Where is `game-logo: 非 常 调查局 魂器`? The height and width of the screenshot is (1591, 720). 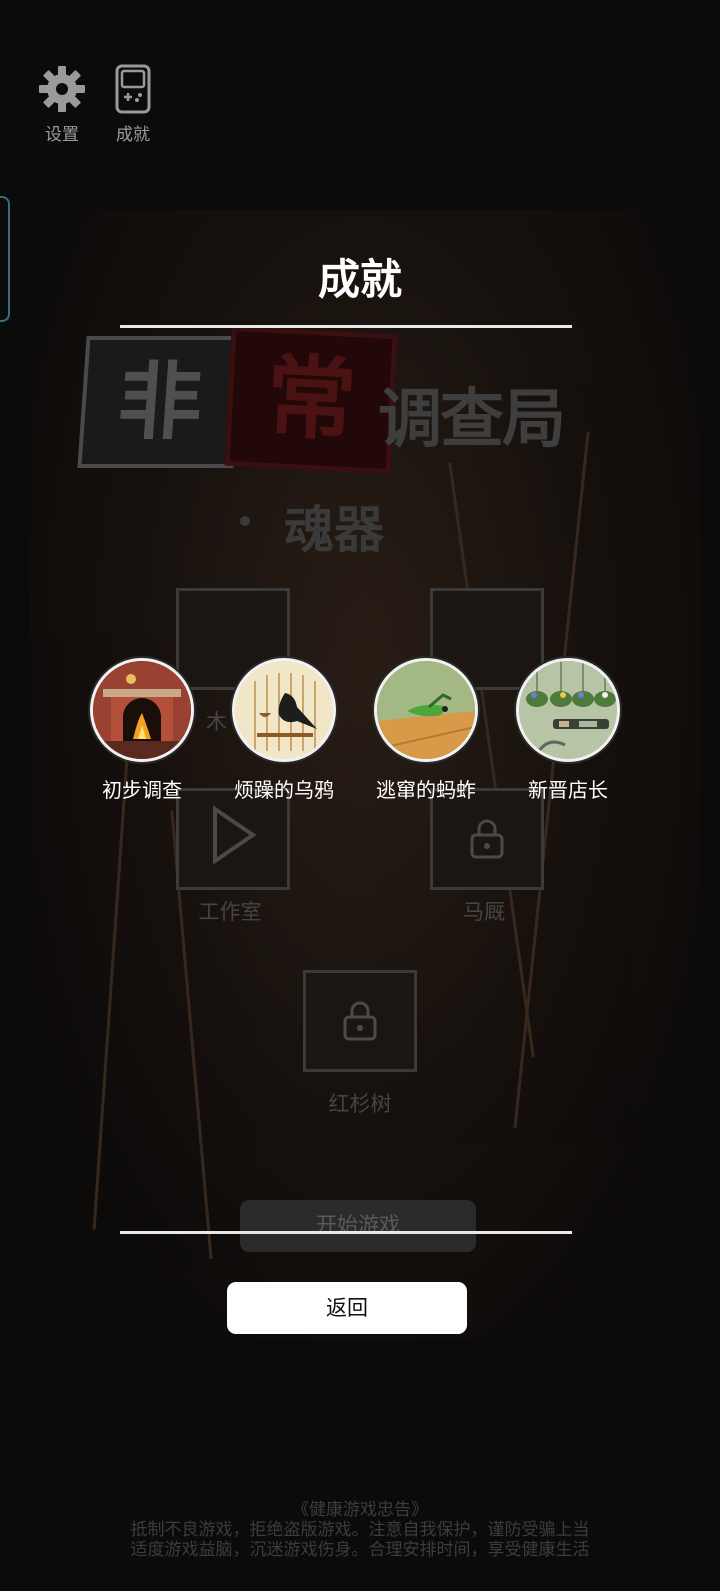 game-logo: 非 常 调查局 魂器 is located at coordinates (358, 442).